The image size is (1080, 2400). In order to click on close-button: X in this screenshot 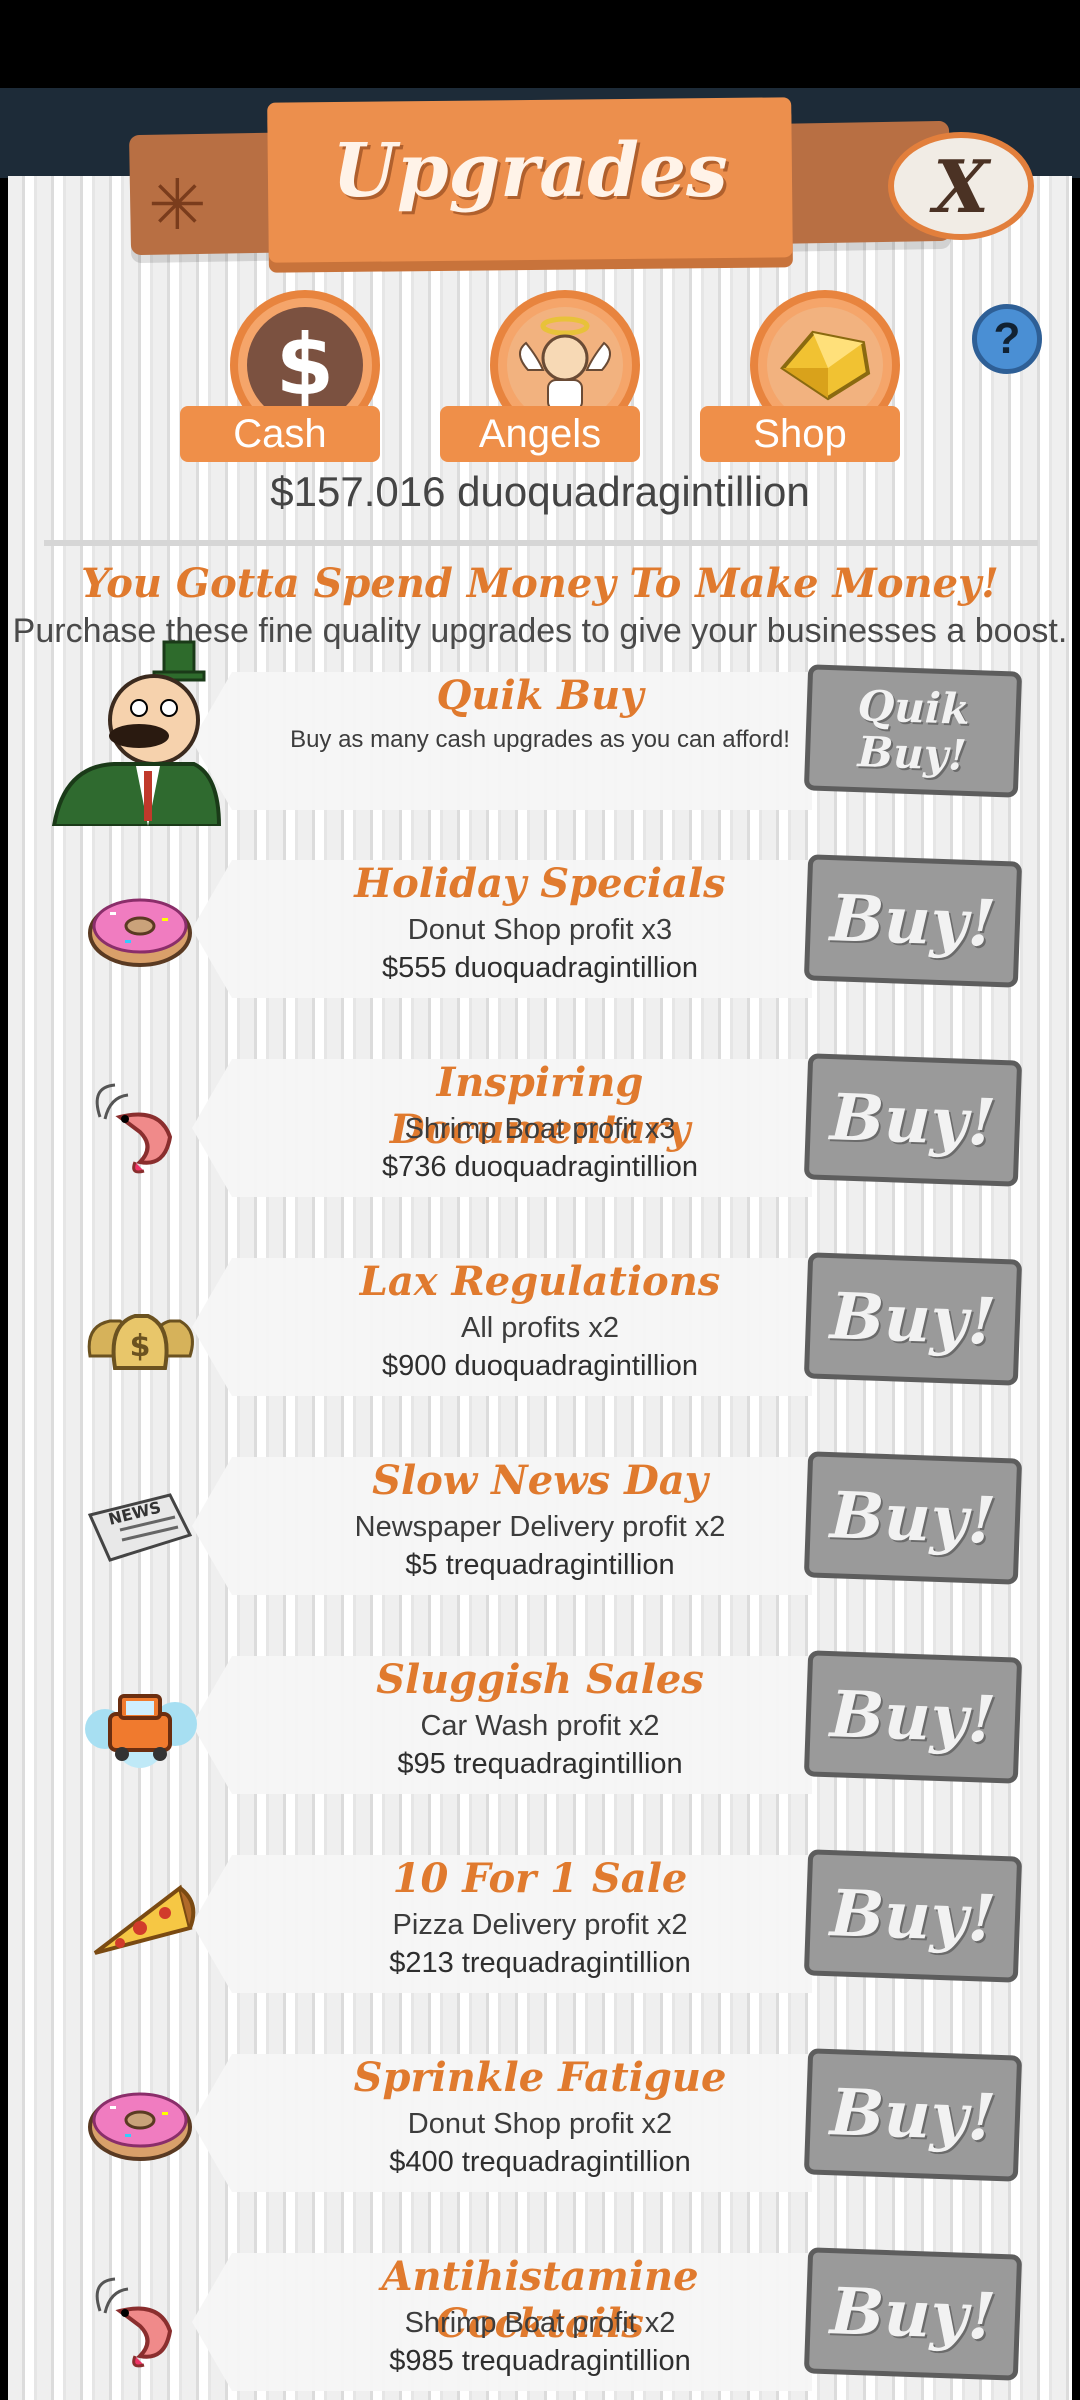, I will do `click(961, 186)`.